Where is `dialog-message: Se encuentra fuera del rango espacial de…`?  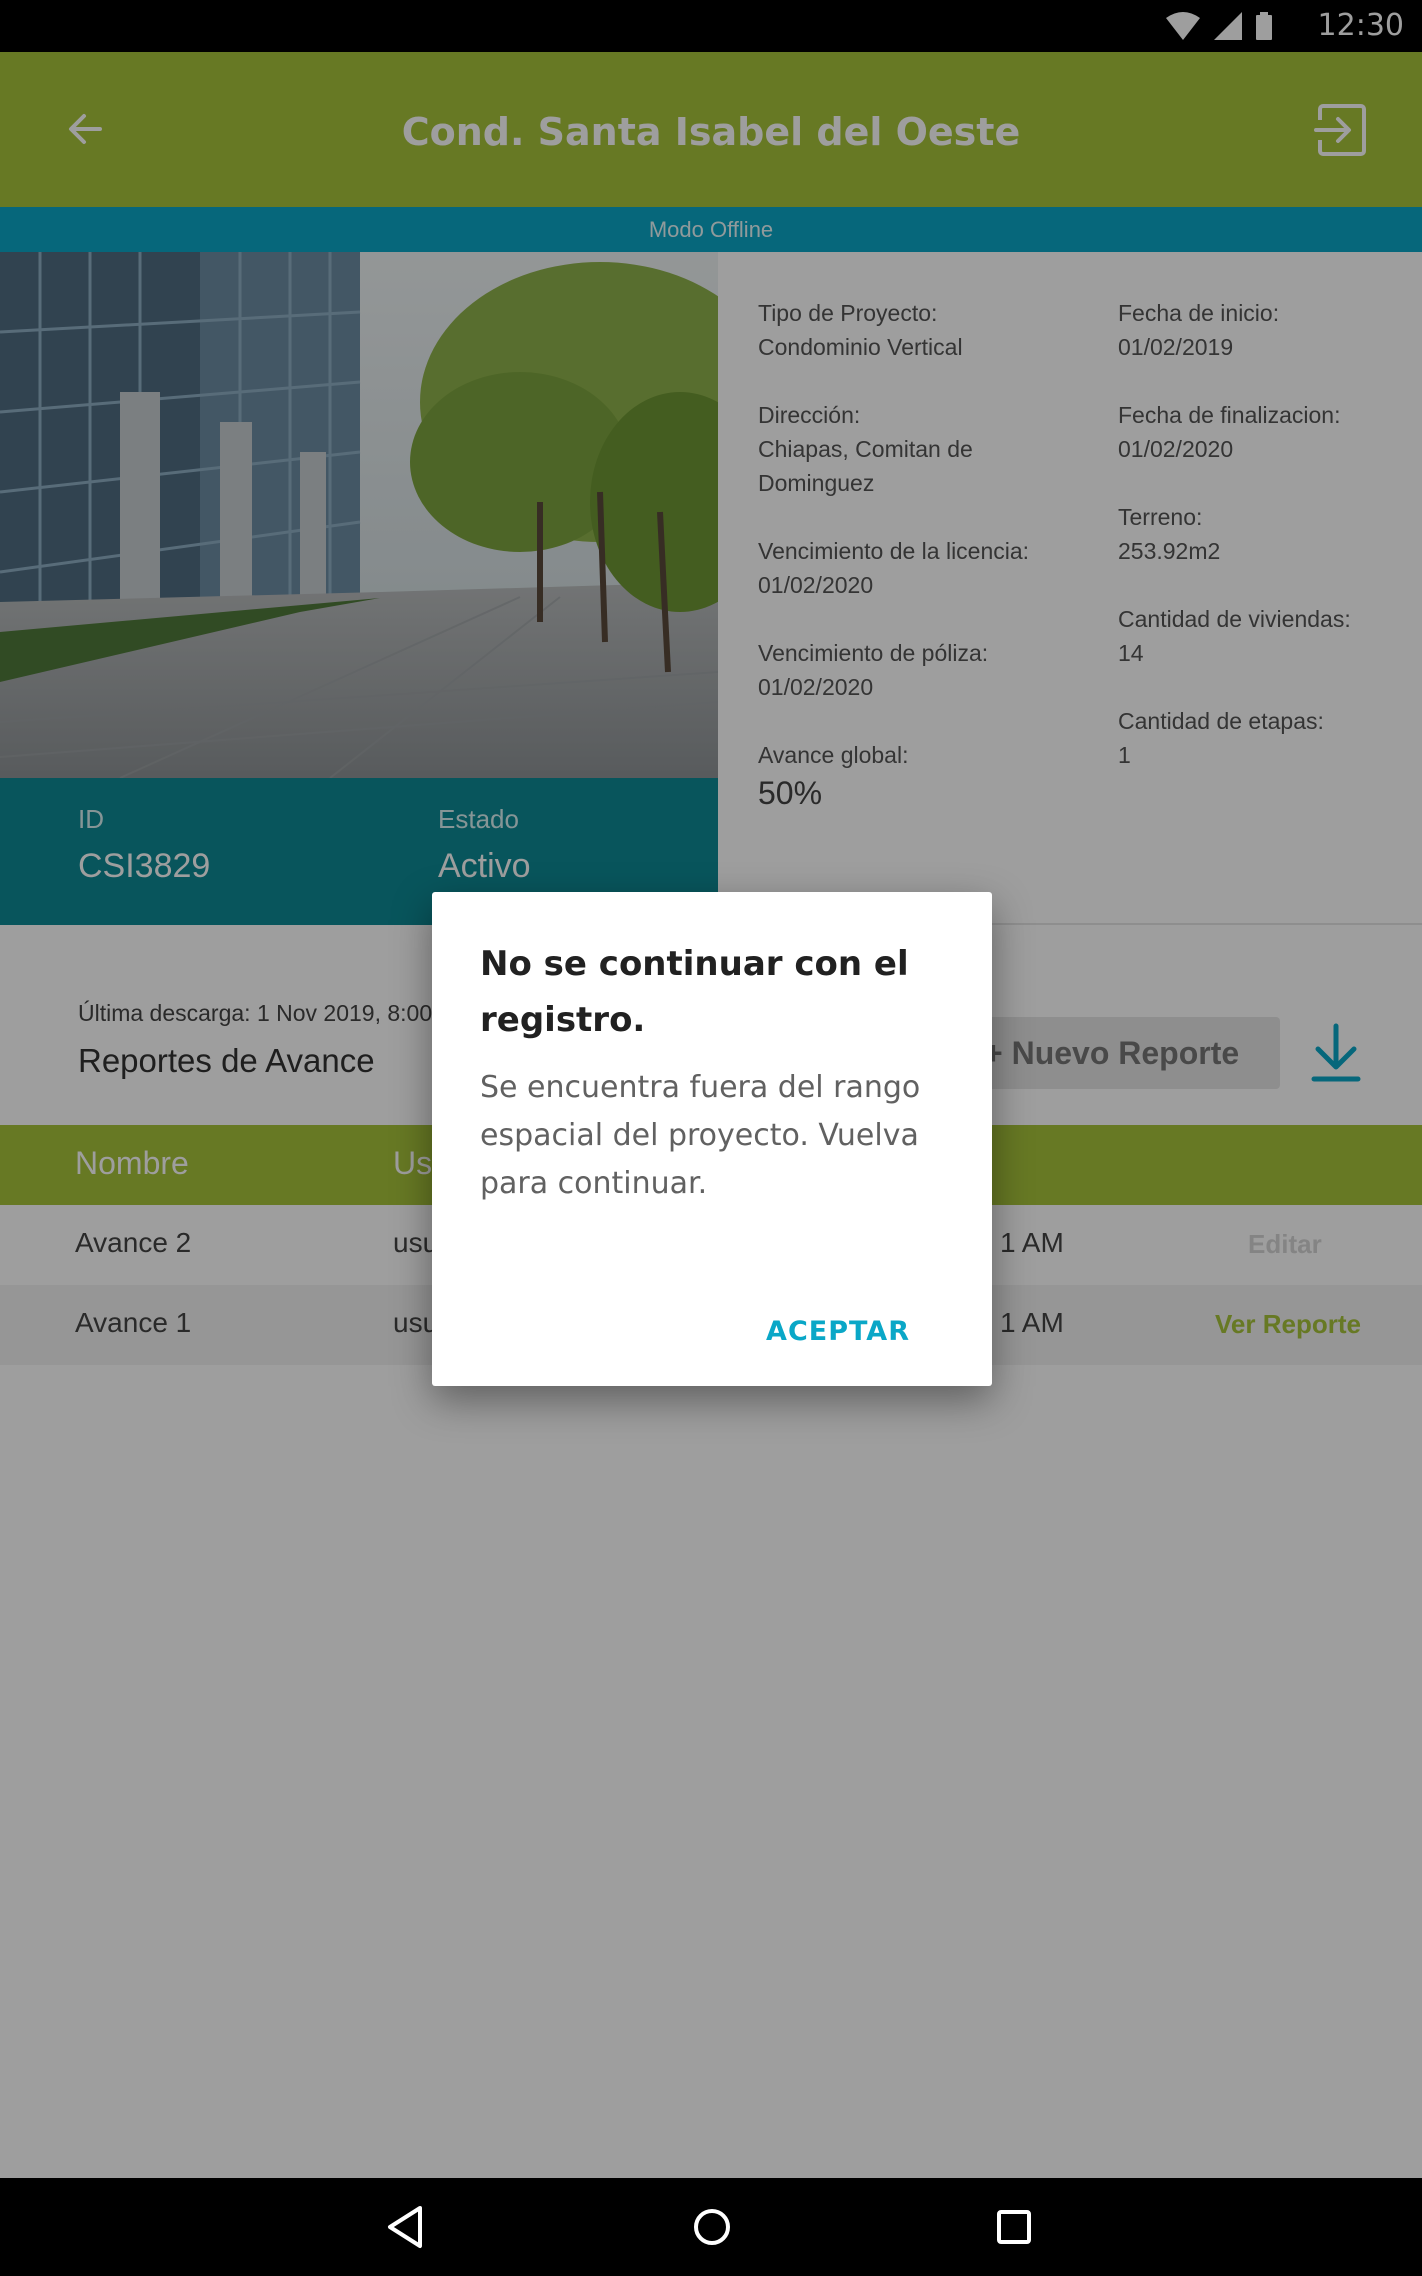
dialog-message: Se encuentra fuera del rango espacial de… is located at coordinates (700, 1135).